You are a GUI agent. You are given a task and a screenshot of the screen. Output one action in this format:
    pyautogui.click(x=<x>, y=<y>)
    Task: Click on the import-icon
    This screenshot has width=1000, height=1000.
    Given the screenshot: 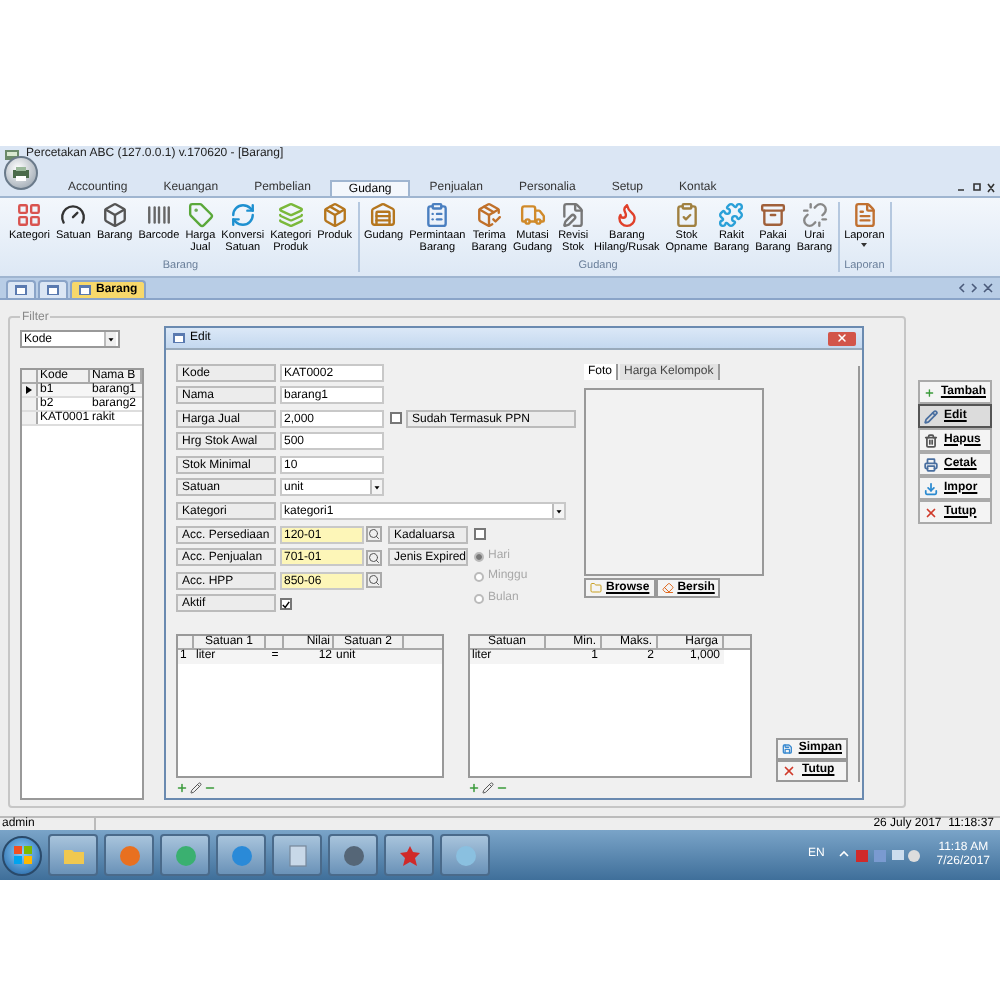 What is the action you would take?
    pyautogui.click(x=931, y=488)
    